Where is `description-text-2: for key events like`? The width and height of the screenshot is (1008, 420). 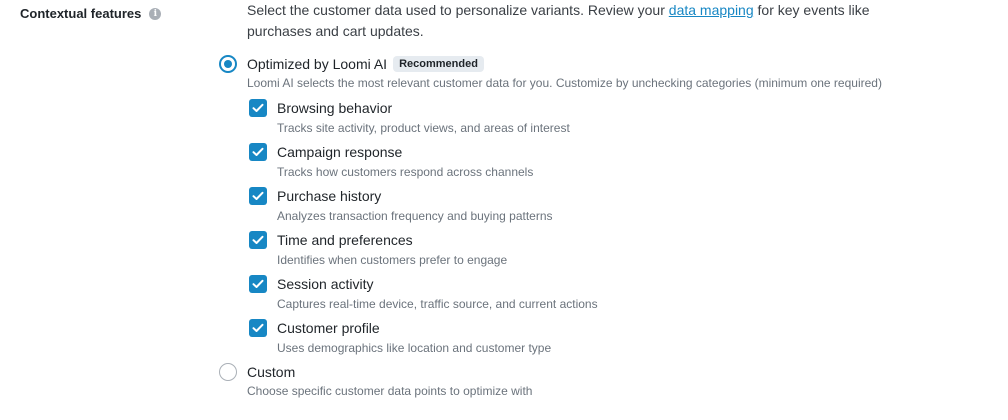 description-text-2: for key events like is located at coordinates (811, 10).